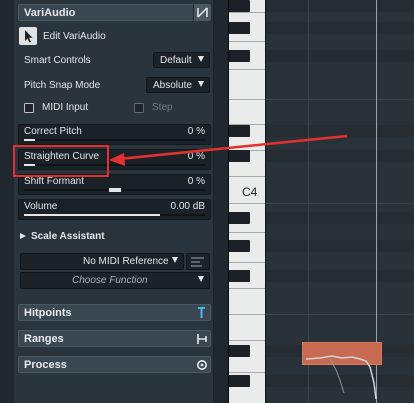  Describe the element at coordinates (114, 312) in the screenshot. I see `hitpoints-section-header: Hitpoints` at that location.